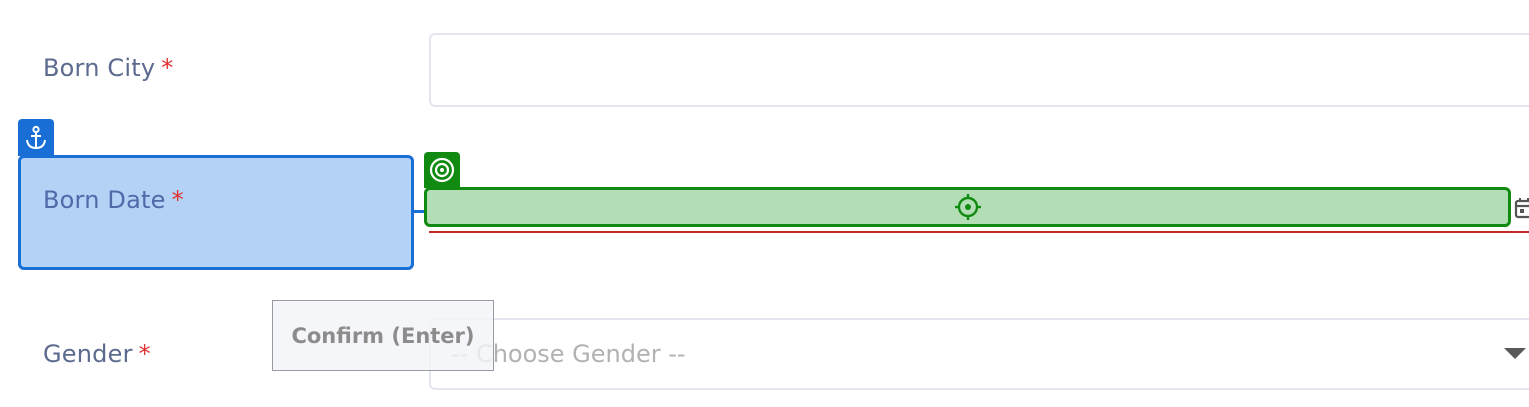  I want to click on anchor-icon, so click(36, 137).